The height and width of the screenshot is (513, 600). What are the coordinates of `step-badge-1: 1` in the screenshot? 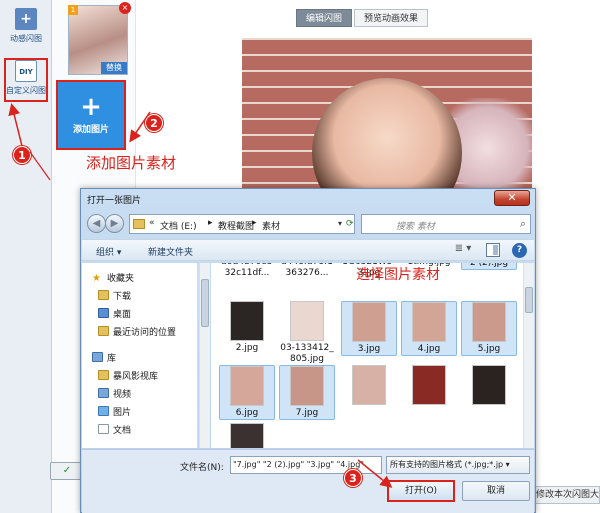 It's located at (22, 155).